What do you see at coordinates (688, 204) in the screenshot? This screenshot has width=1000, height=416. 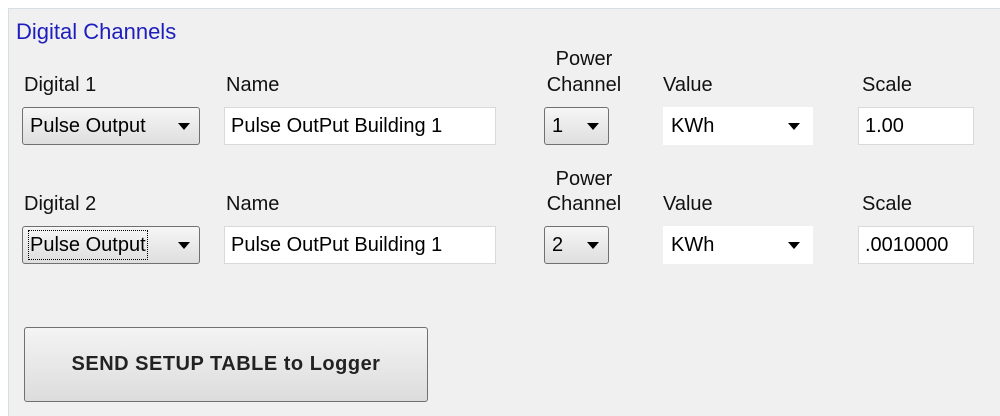 I see `value-label-2: Value` at bounding box center [688, 204].